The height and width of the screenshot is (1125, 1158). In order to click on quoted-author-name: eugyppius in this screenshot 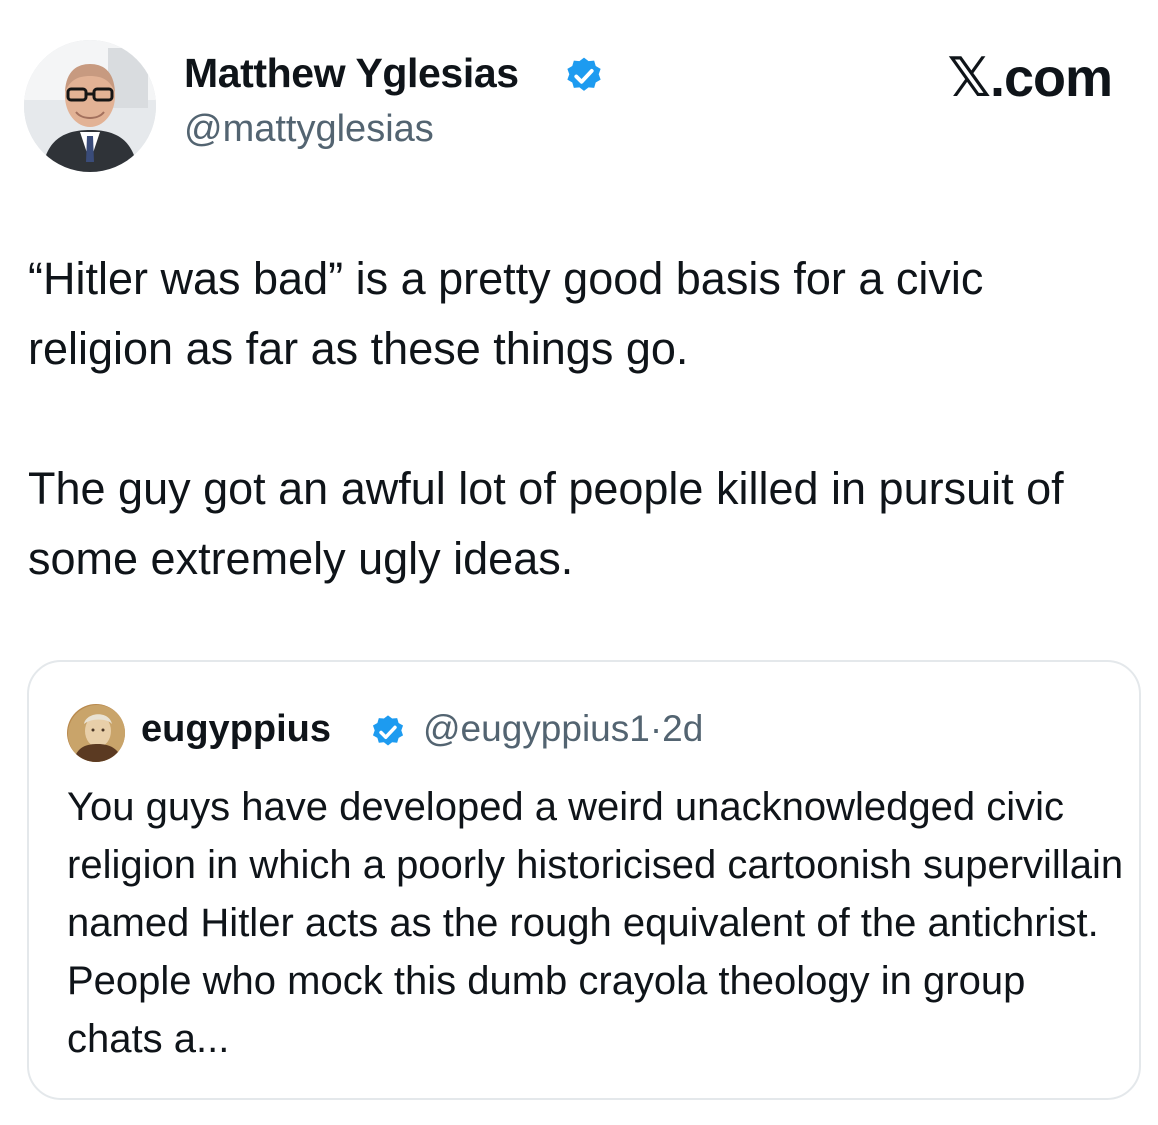, I will do `click(236, 729)`.